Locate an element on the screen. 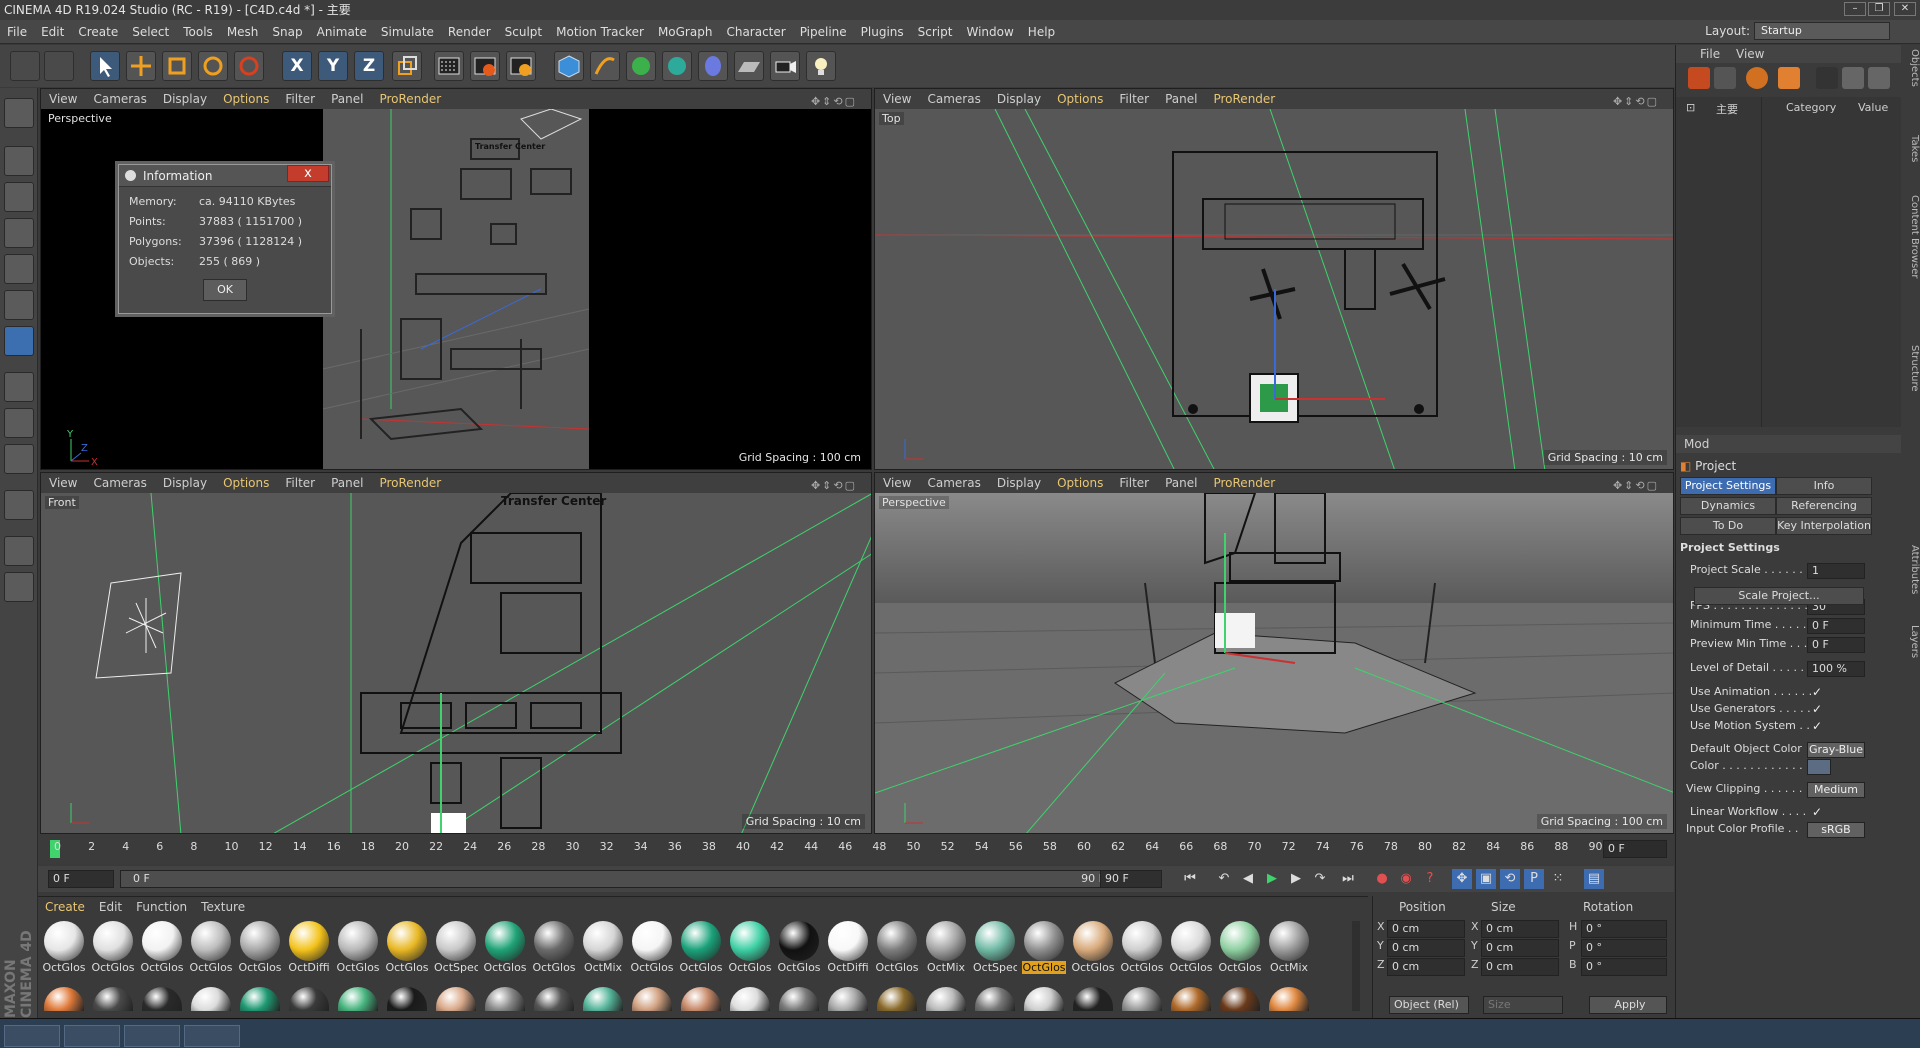 The height and width of the screenshot is (1048, 1920). close-window-button: ✕ is located at coordinates (1905, 9).